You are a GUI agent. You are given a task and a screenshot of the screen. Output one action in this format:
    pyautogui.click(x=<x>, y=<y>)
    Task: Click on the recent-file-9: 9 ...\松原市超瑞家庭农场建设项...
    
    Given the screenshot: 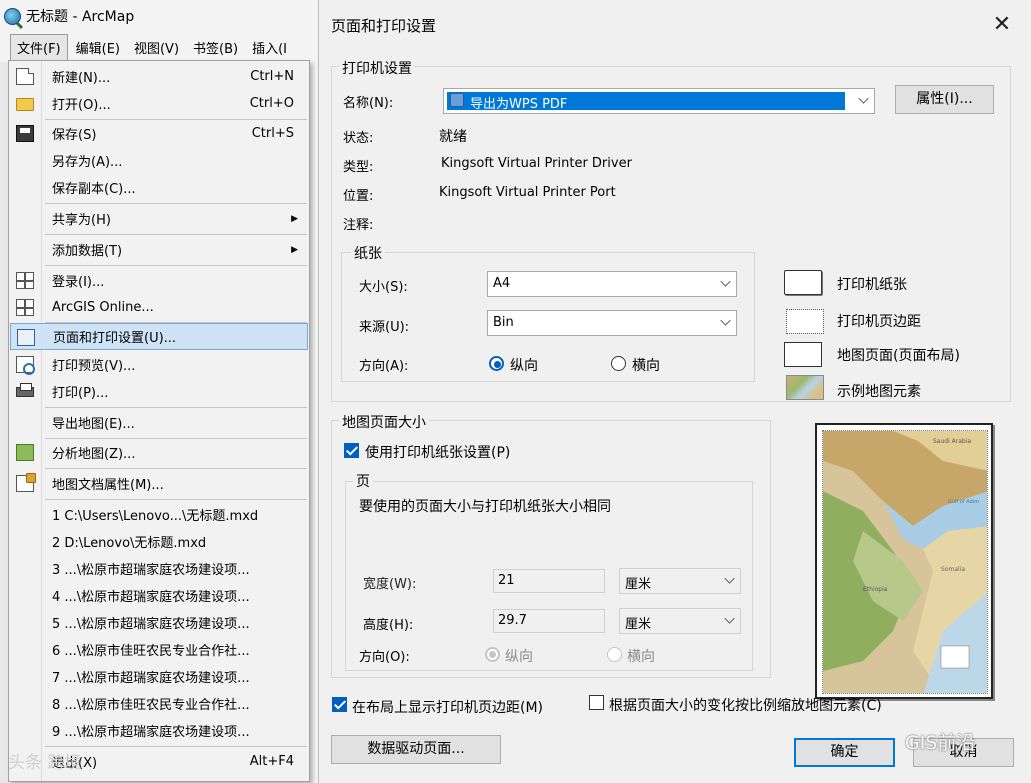 What is the action you would take?
    pyautogui.click(x=159, y=730)
    